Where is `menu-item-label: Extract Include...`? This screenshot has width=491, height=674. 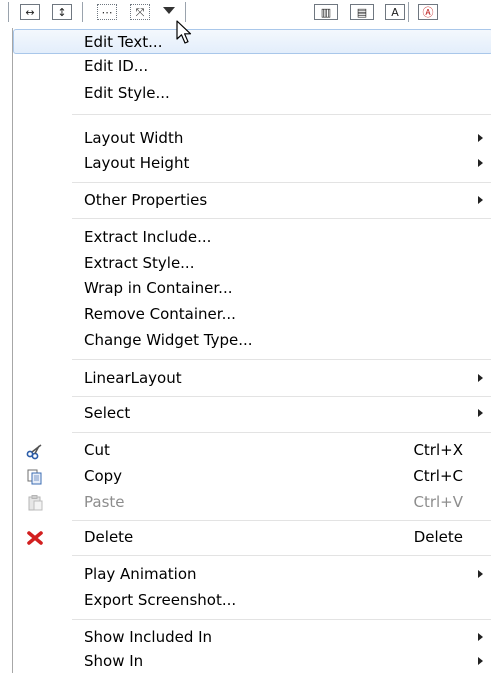
menu-item-label: Extract Include... is located at coordinates (148, 237).